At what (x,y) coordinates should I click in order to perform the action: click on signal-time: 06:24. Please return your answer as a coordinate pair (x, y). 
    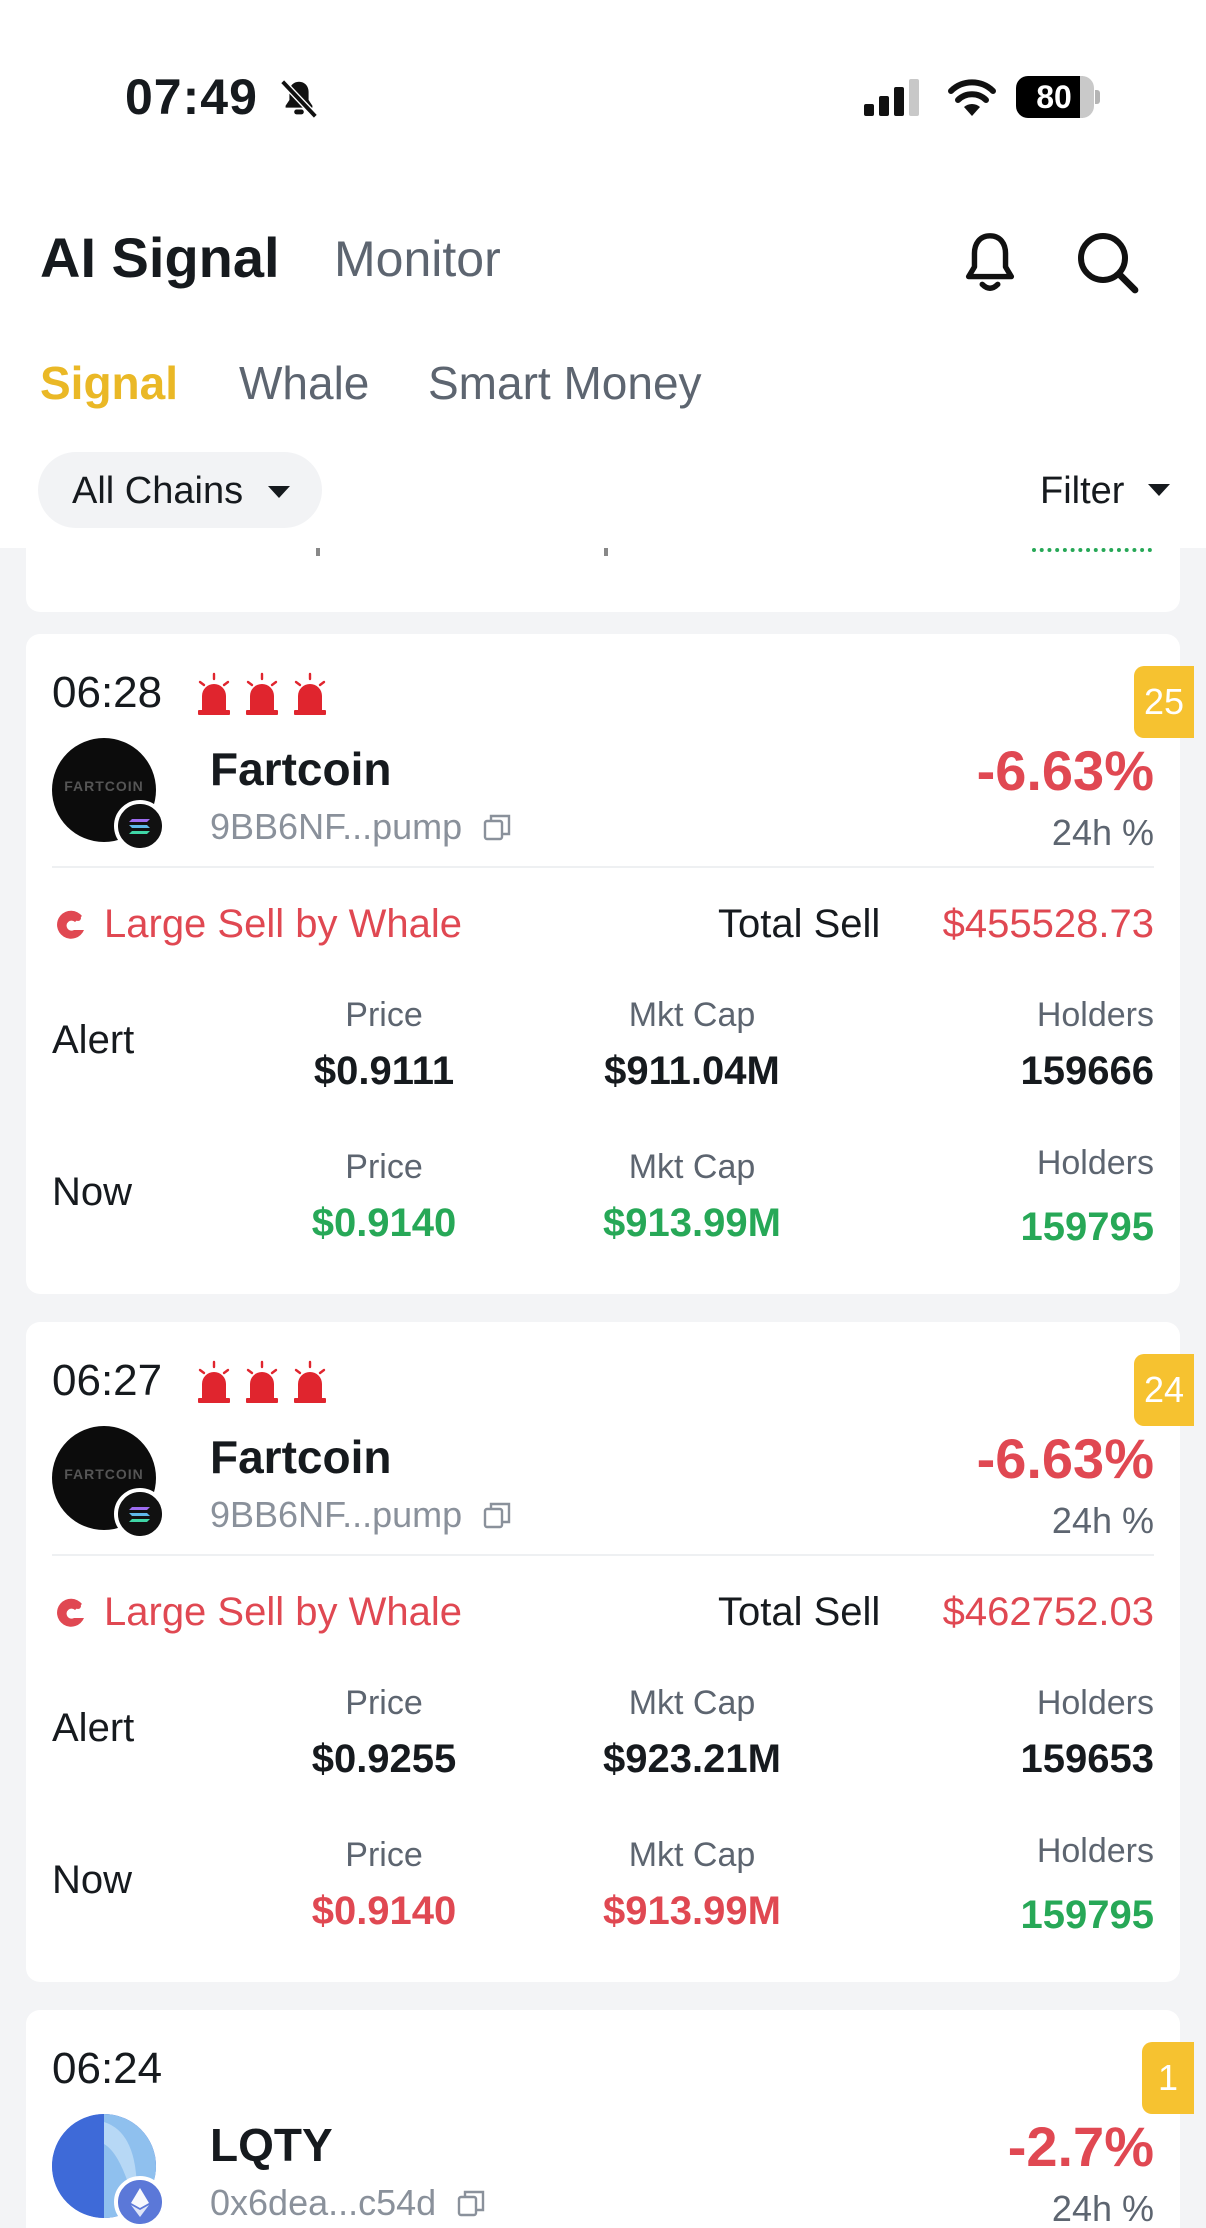
    Looking at the image, I should click on (107, 2068).